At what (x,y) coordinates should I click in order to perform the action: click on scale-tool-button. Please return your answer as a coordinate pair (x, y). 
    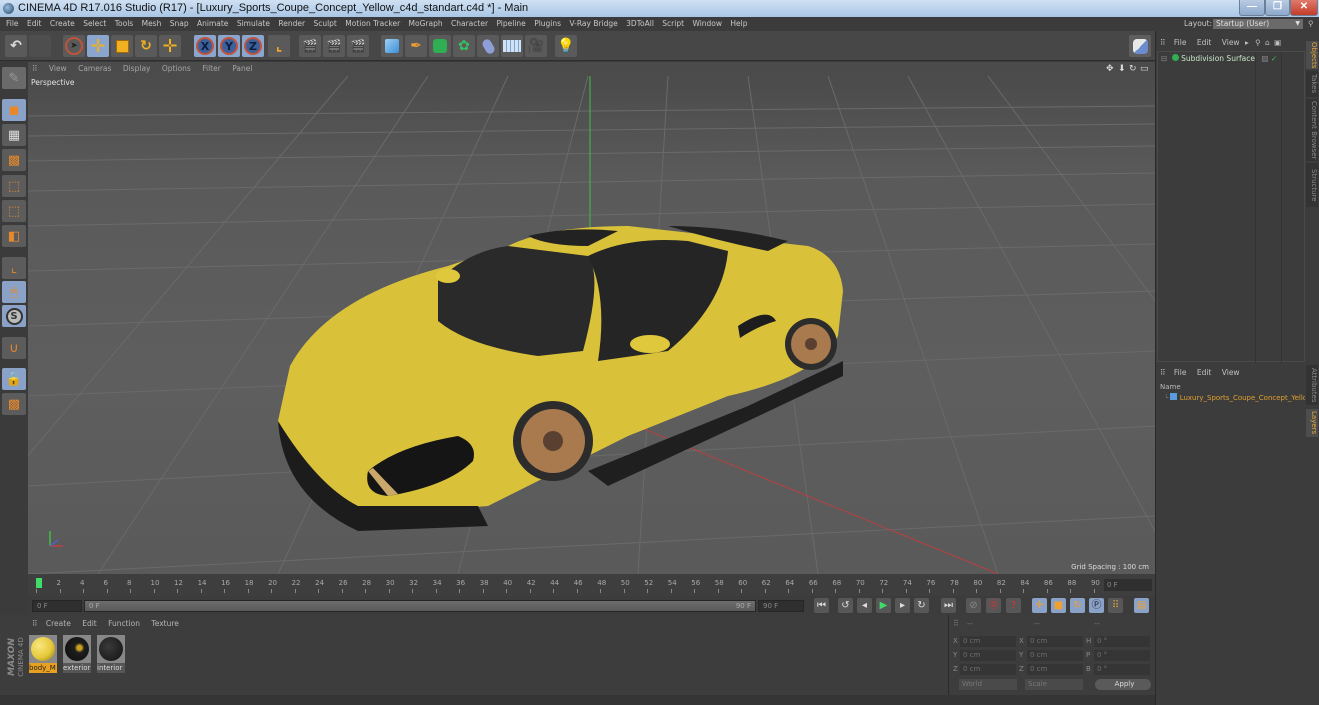
    Looking at the image, I should click on (122, 46).